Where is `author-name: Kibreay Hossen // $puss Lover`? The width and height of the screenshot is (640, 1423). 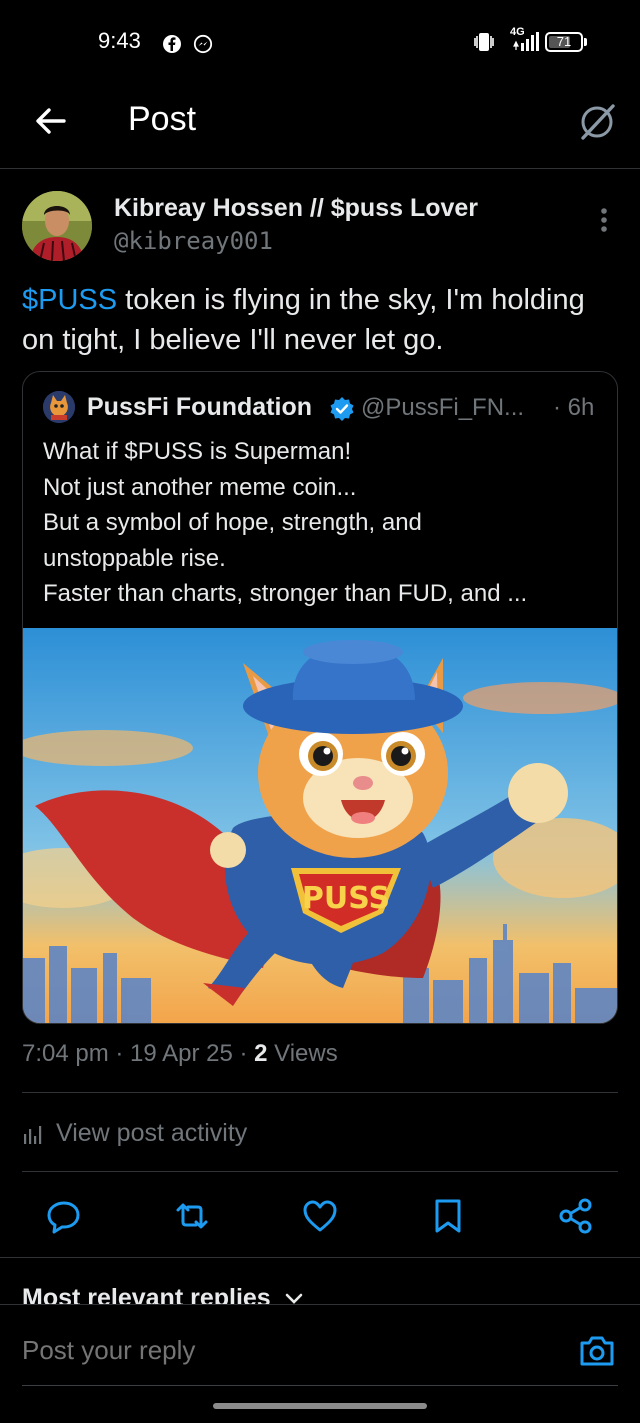 author-name: Kibreay Hossen // $puss Lover is located at coordinates (296, 208).